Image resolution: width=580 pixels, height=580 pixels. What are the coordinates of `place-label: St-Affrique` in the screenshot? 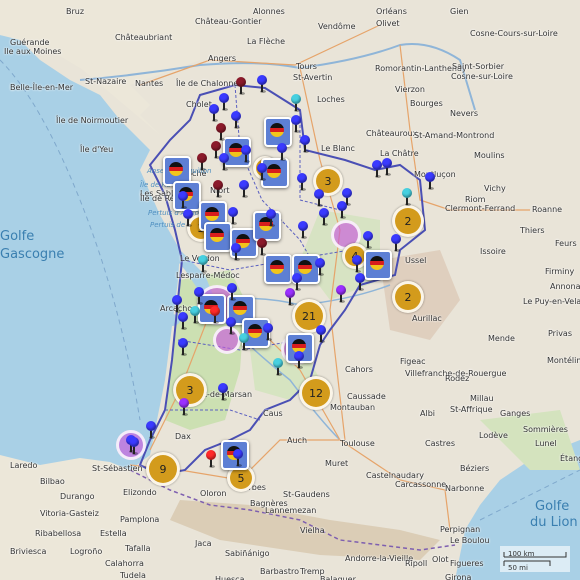 It's located at (471, 409).